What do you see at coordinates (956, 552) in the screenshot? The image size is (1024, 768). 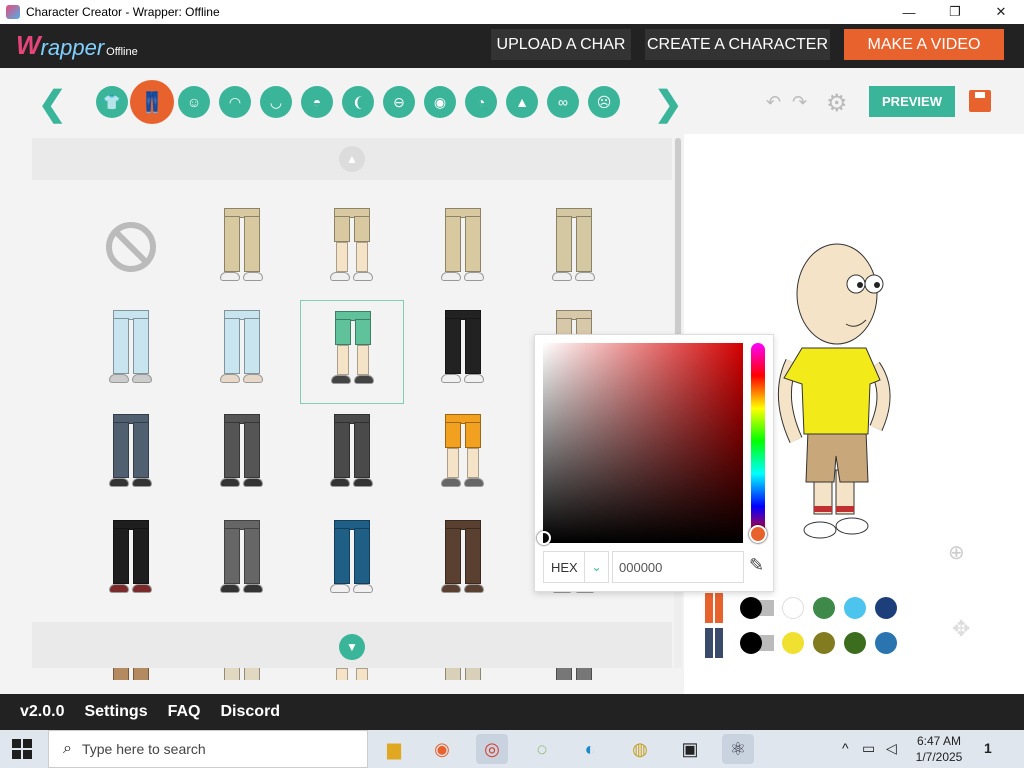 I see `zoom-in-icon: ⊕` at bounding box center [956, 552].